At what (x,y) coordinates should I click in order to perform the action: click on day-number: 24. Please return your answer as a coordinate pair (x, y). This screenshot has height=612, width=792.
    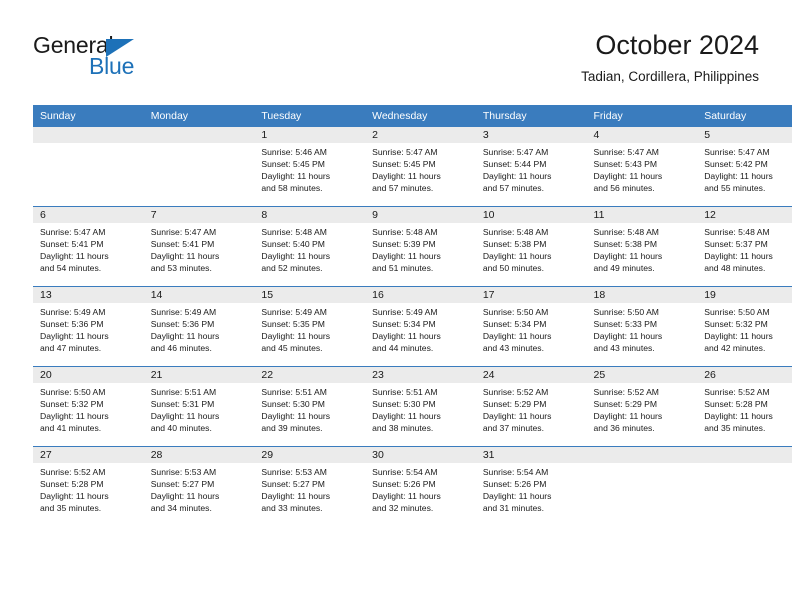
    Looking at the image, I should click on (531, 375).